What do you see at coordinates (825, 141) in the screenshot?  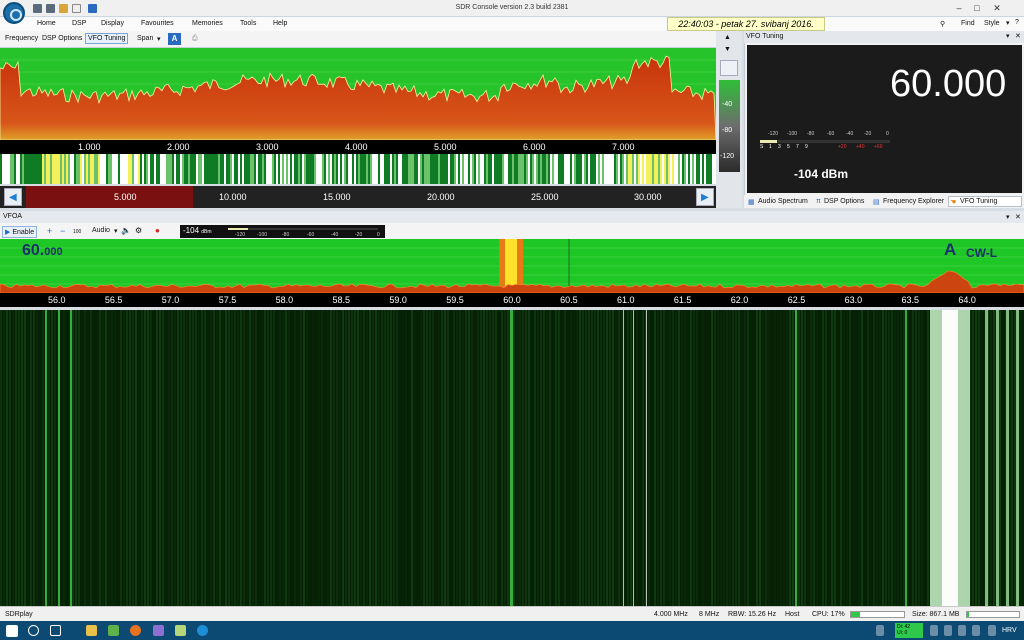 I see `s-meter-track` at bounding box center [825, 141].